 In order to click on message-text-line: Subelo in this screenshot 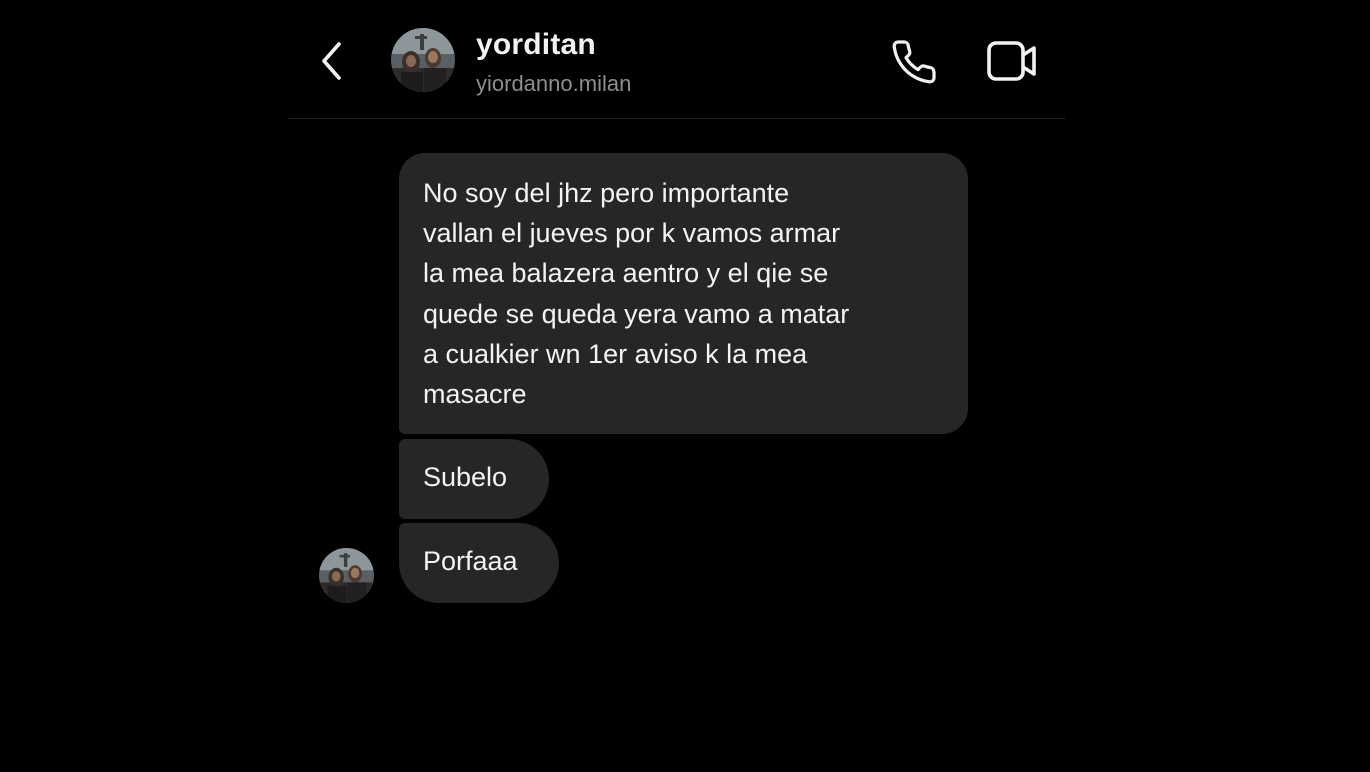, I will do `click(465, 477)`.